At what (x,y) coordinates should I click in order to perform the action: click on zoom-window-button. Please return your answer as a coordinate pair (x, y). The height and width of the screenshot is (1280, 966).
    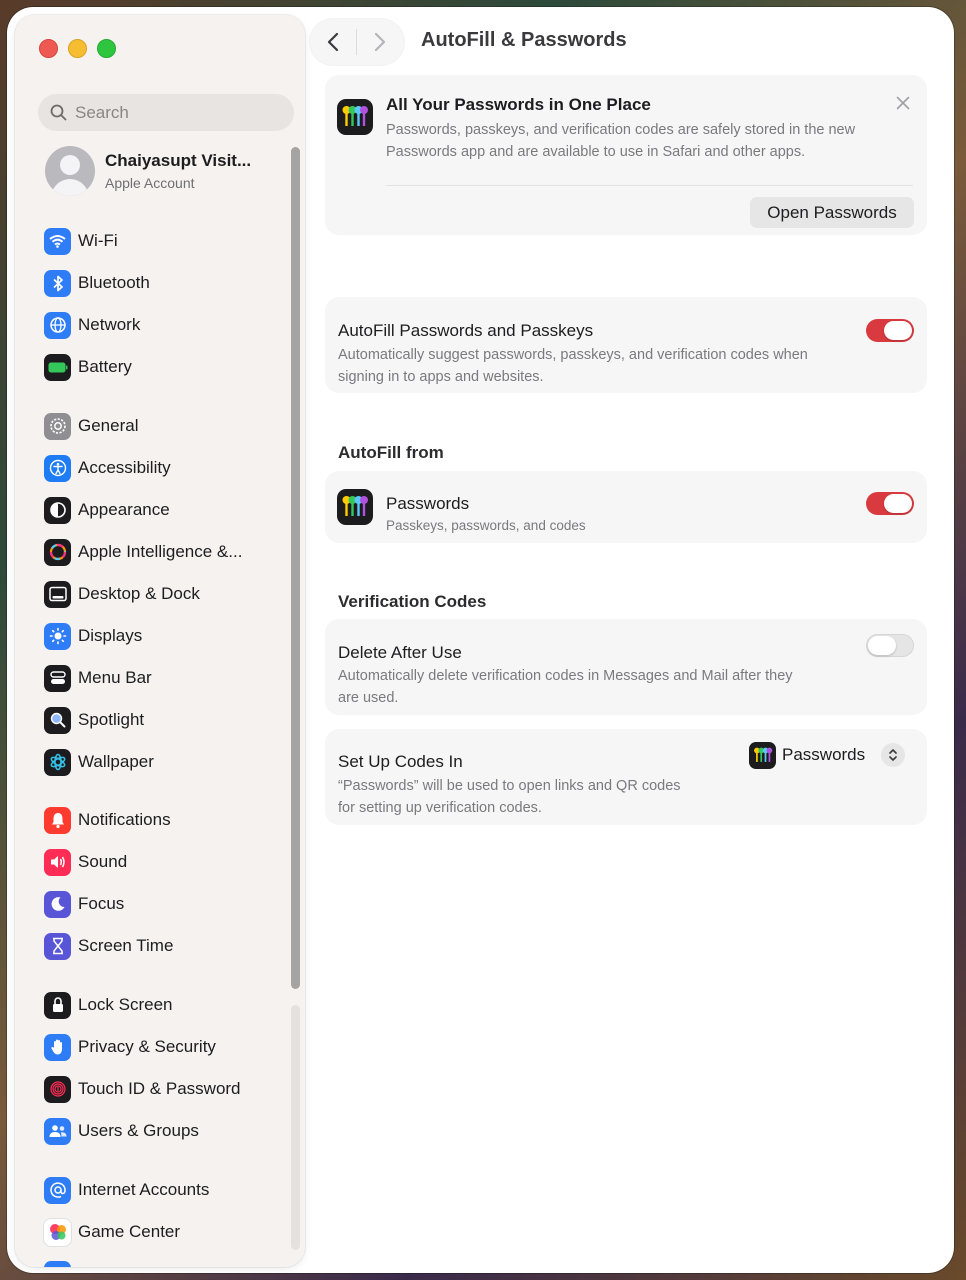
    Looking at the image, I should click on (106, 48).